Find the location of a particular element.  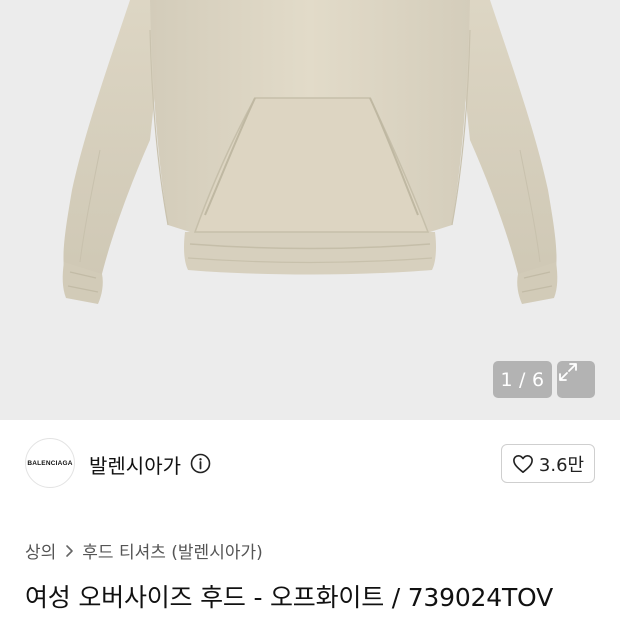

brand-logo: BALENCIAGA is located at coordinates (50, 463).